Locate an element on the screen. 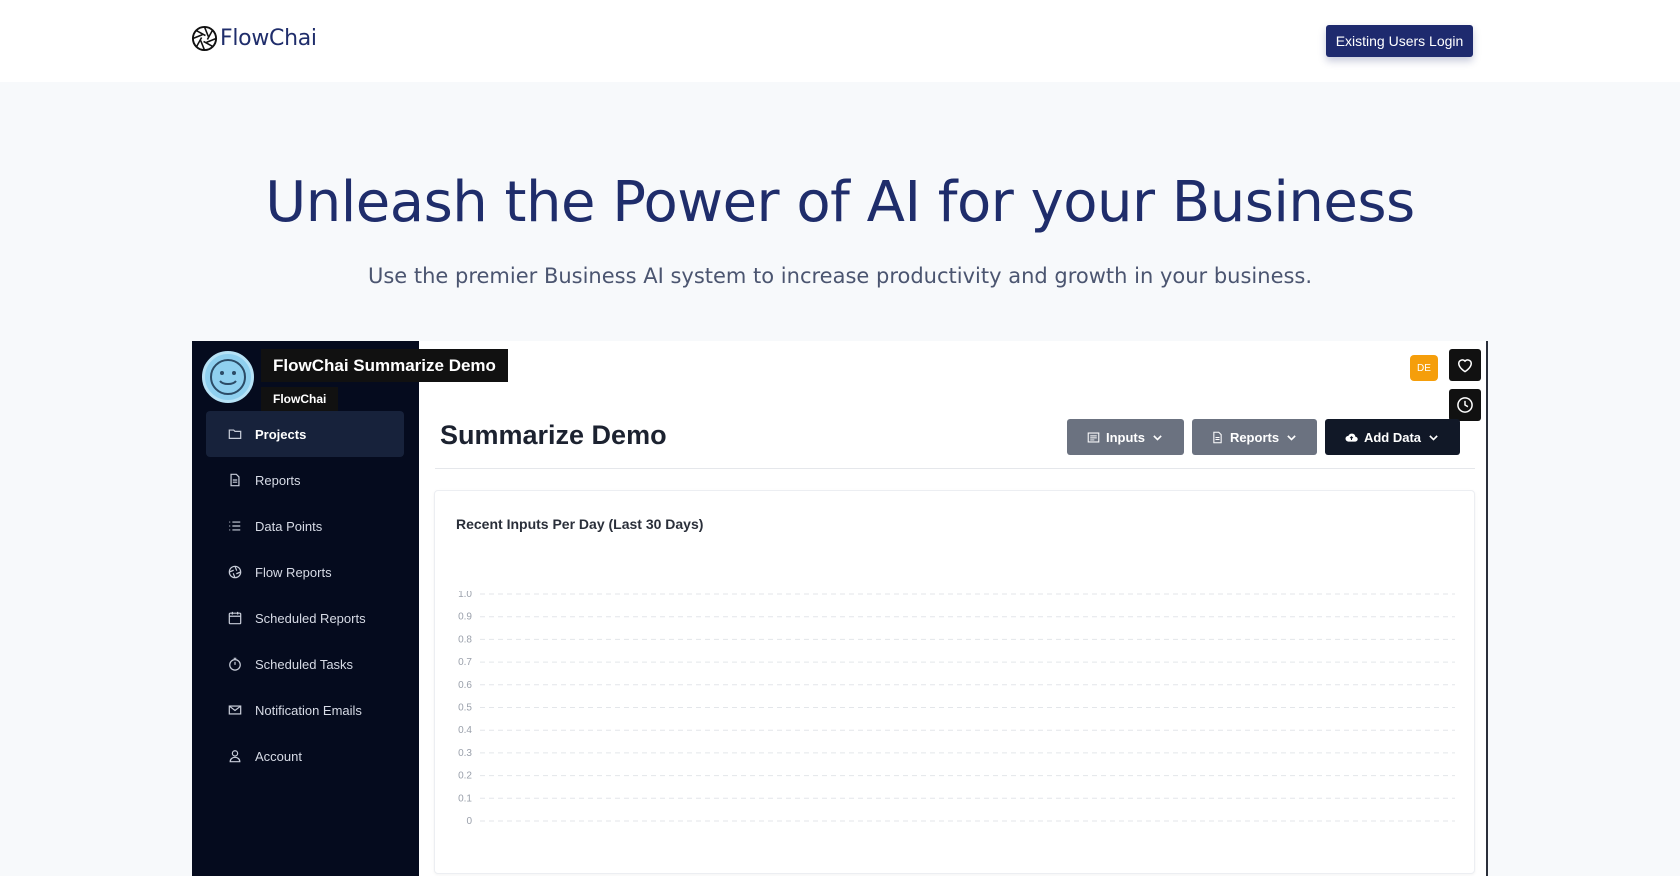 The image size is (1680, 876). sidebar-item-label: Flow Reports is located at coordinates (293, 572).